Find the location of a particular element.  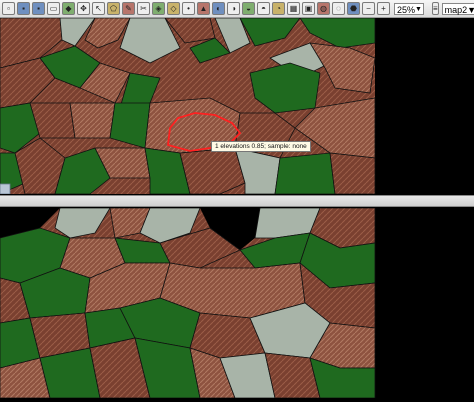

tool-icon: ◒ is located at coordinates (248, 8).